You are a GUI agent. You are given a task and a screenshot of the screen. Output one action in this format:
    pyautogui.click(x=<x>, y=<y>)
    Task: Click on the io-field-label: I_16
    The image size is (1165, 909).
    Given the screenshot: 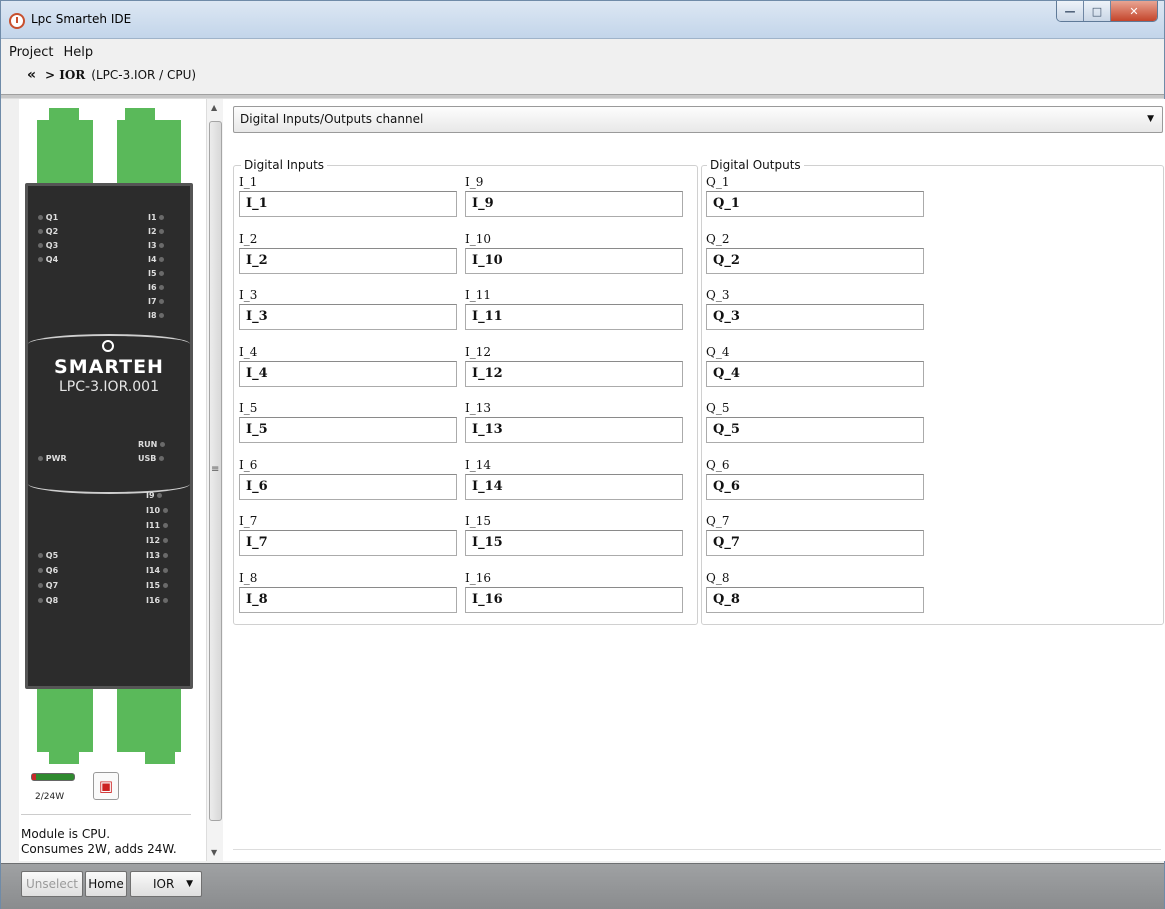 What is the action you would take?
    pyautogui.click(x=478, y=578)
    